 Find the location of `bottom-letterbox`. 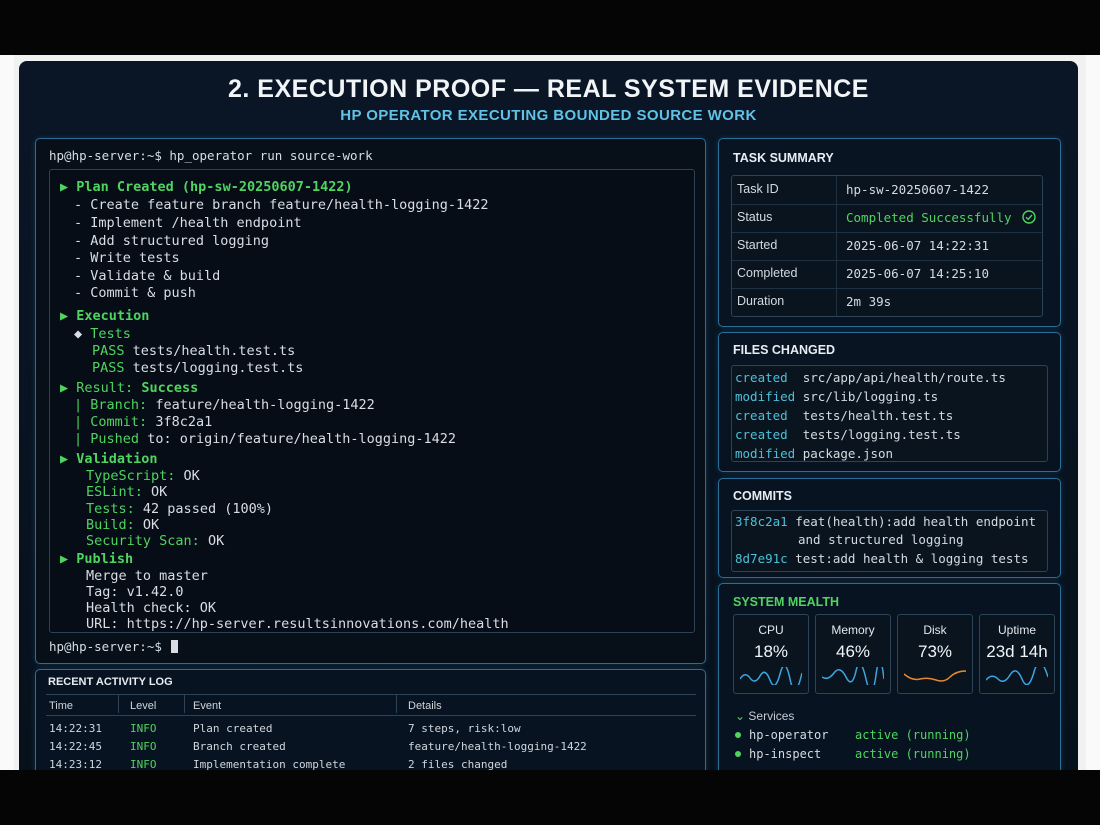

bottom-letterbox is located at coordinates (550, 797).